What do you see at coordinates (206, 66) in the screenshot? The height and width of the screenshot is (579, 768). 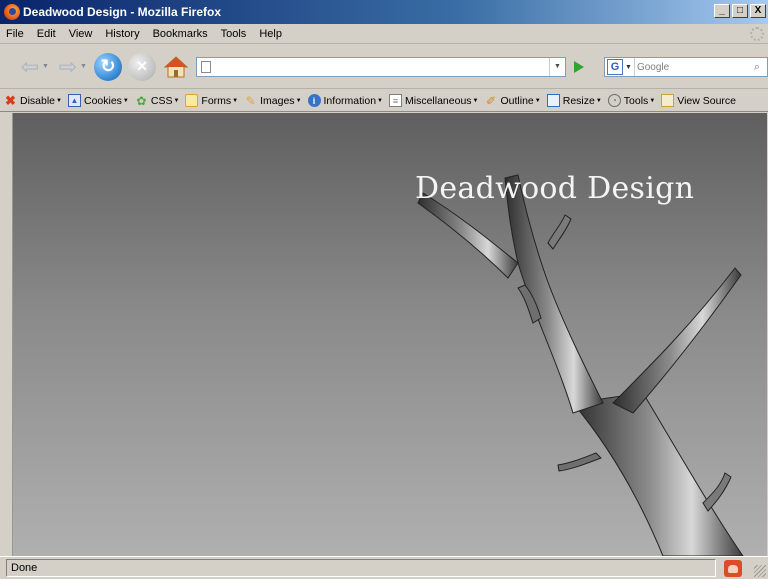 I see `page-icon` at bounding box center [206, 66].